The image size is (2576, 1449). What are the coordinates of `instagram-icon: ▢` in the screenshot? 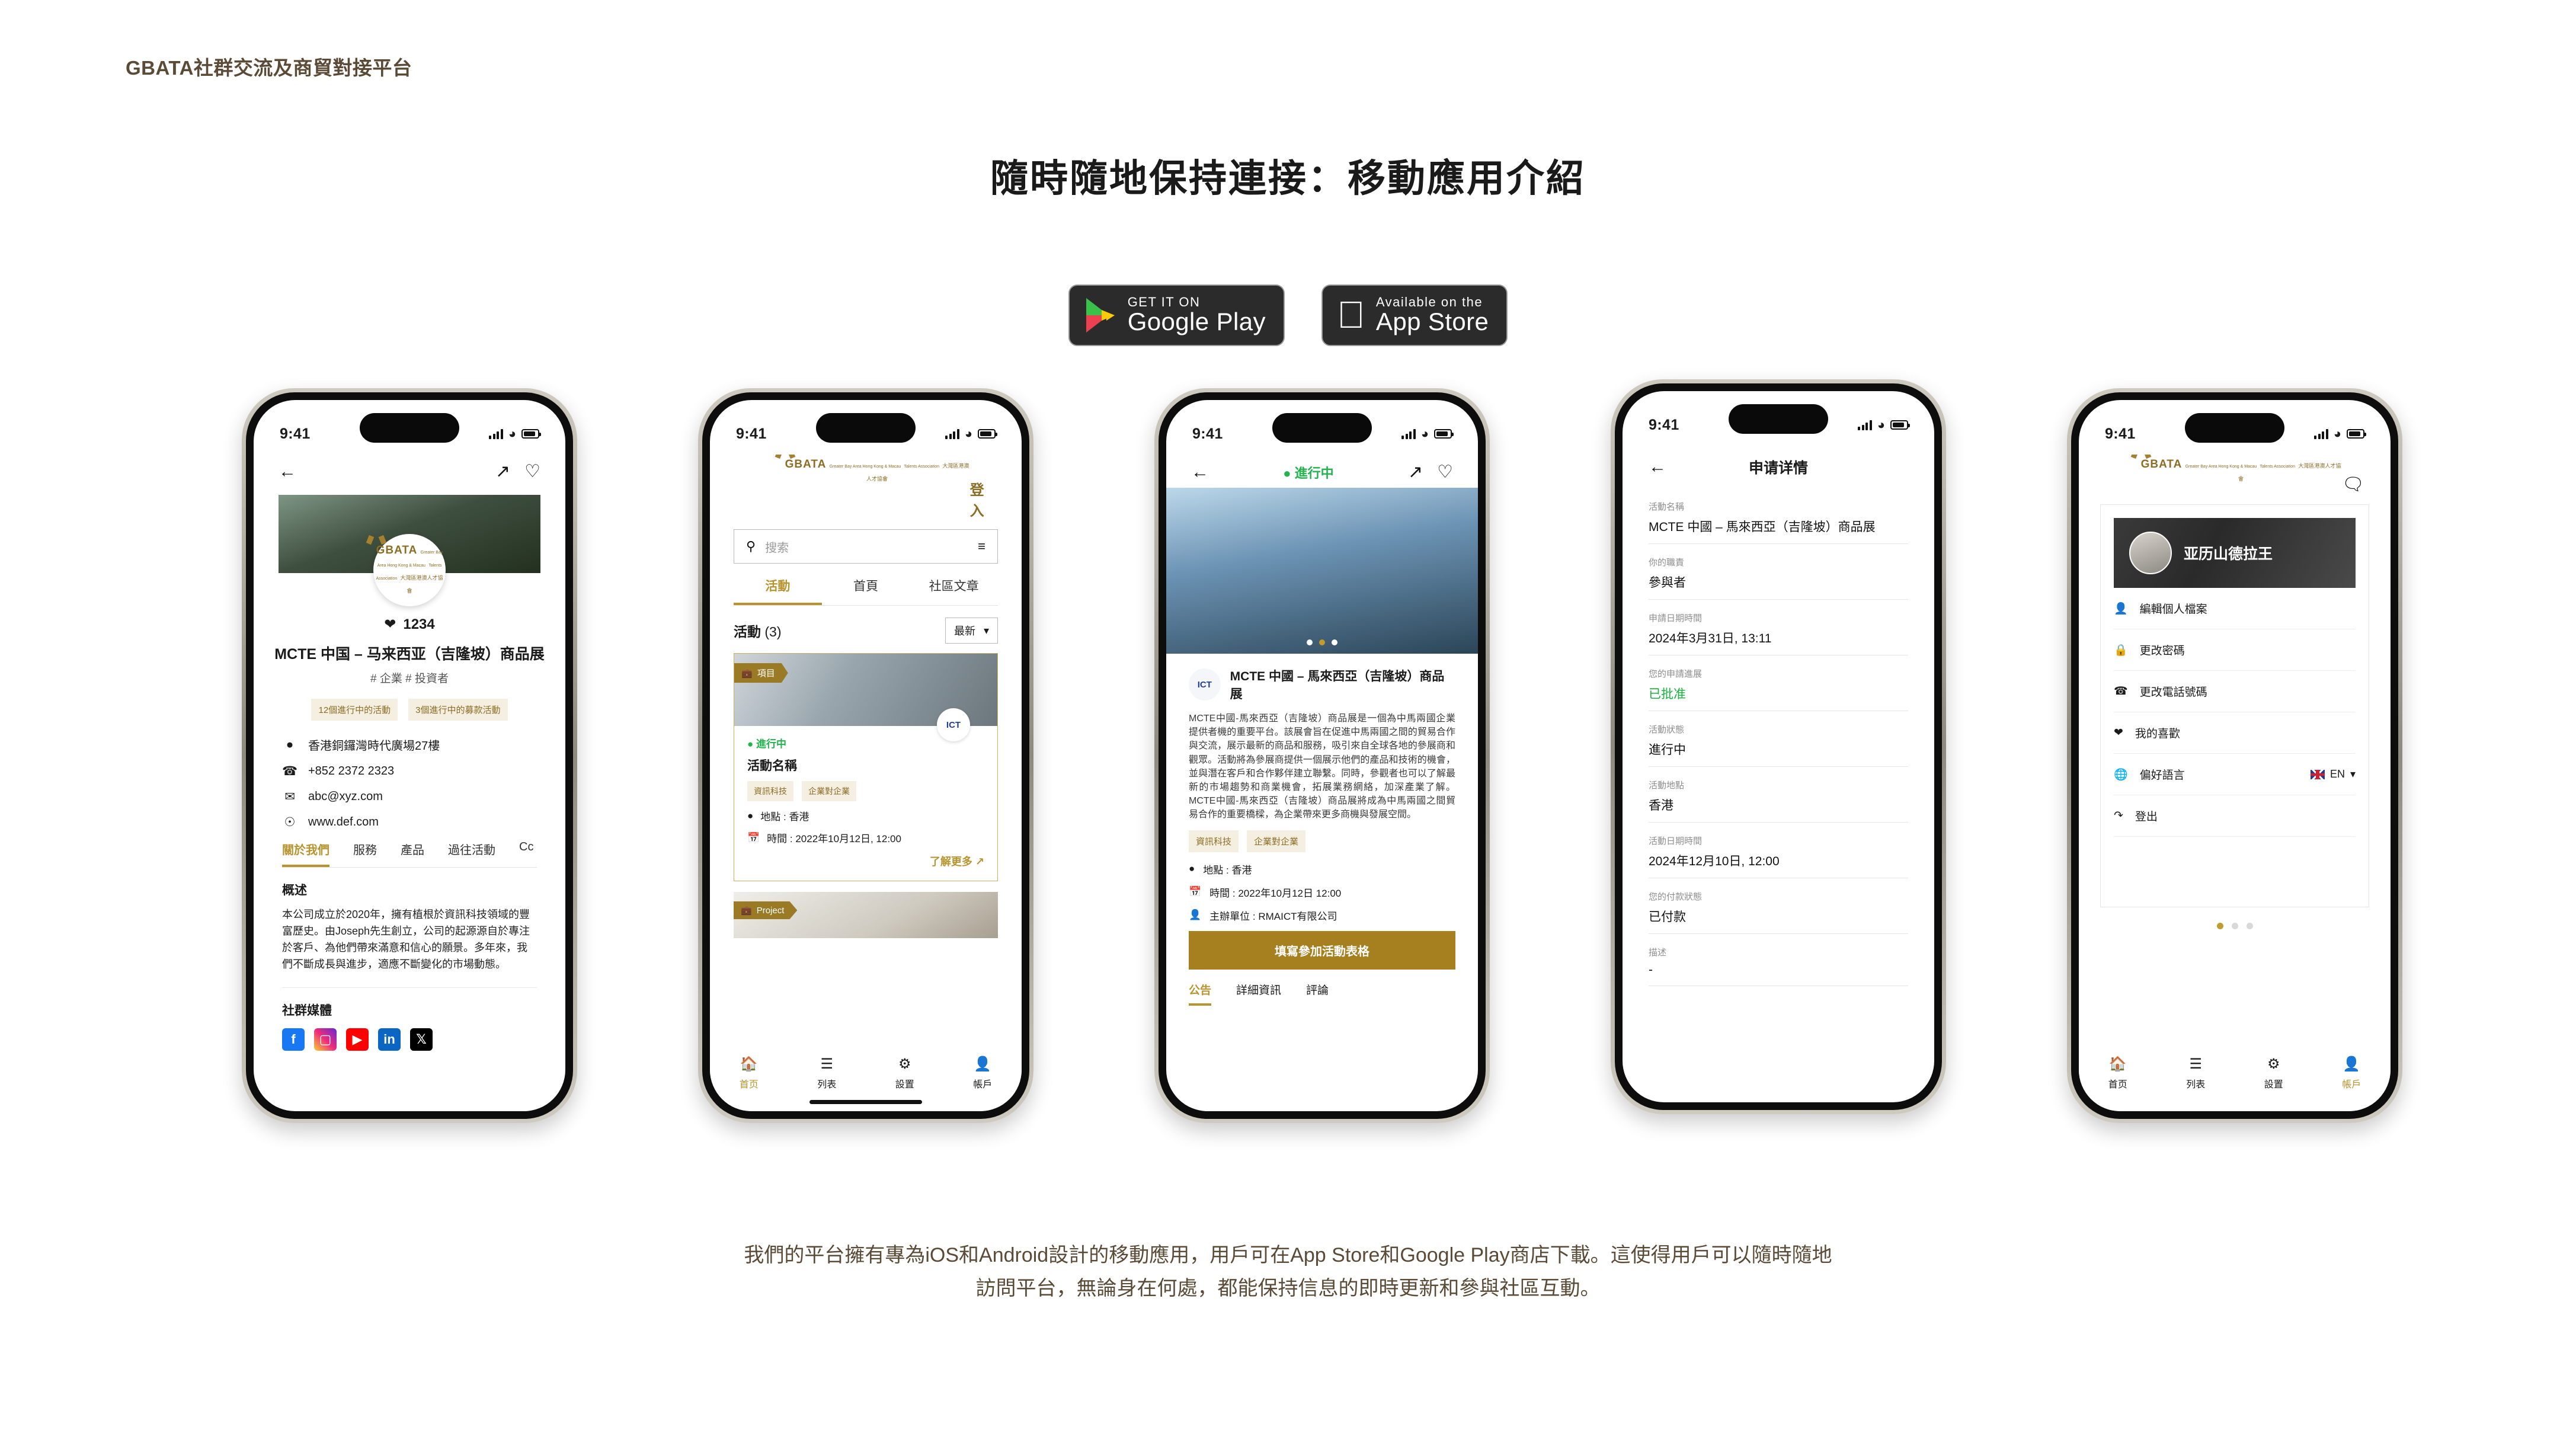 It's located at (325, 1039).